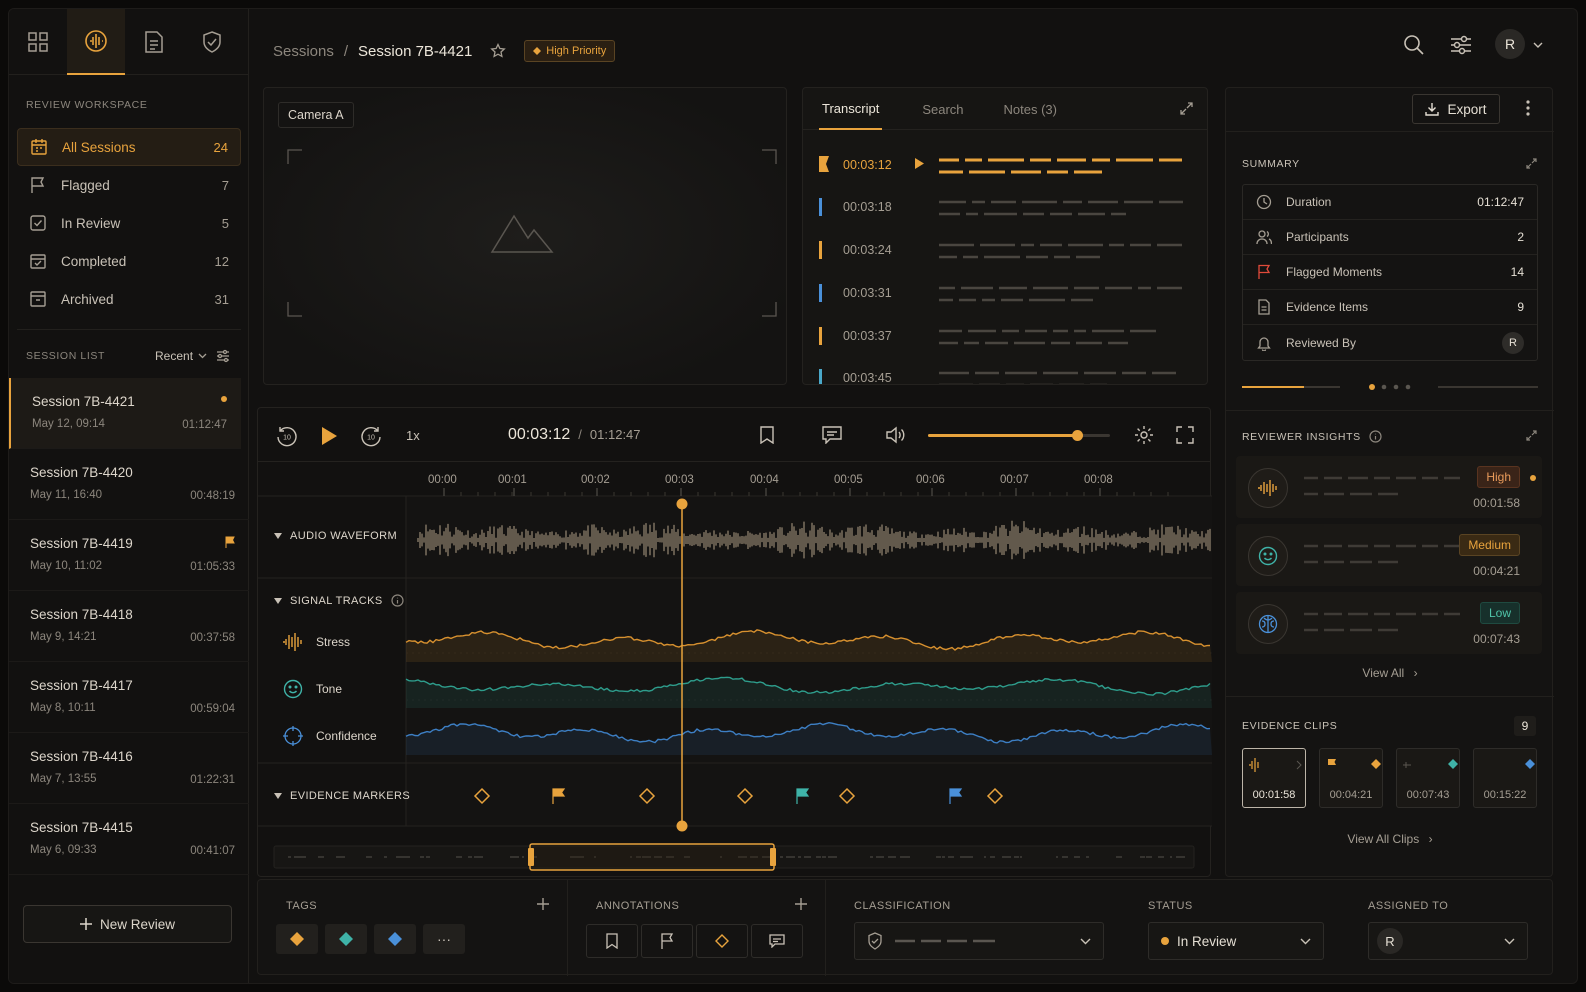  I want to click on comment-annotation, so click(777, 941).